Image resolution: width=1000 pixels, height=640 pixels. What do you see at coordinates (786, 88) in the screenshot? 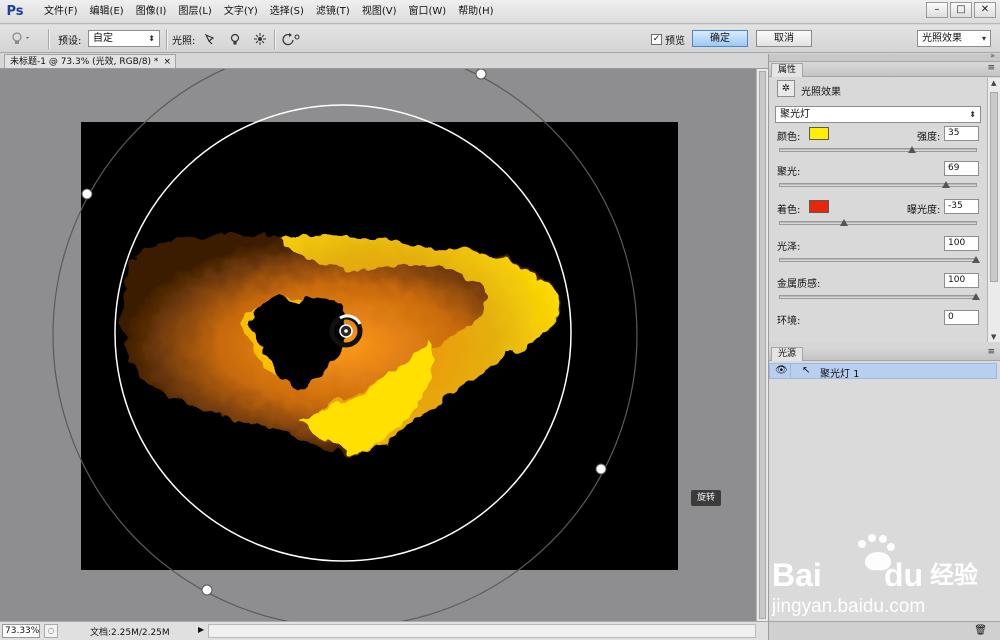
I see `lighting-effects-icon: ✲` at bounding box center [786, 88].